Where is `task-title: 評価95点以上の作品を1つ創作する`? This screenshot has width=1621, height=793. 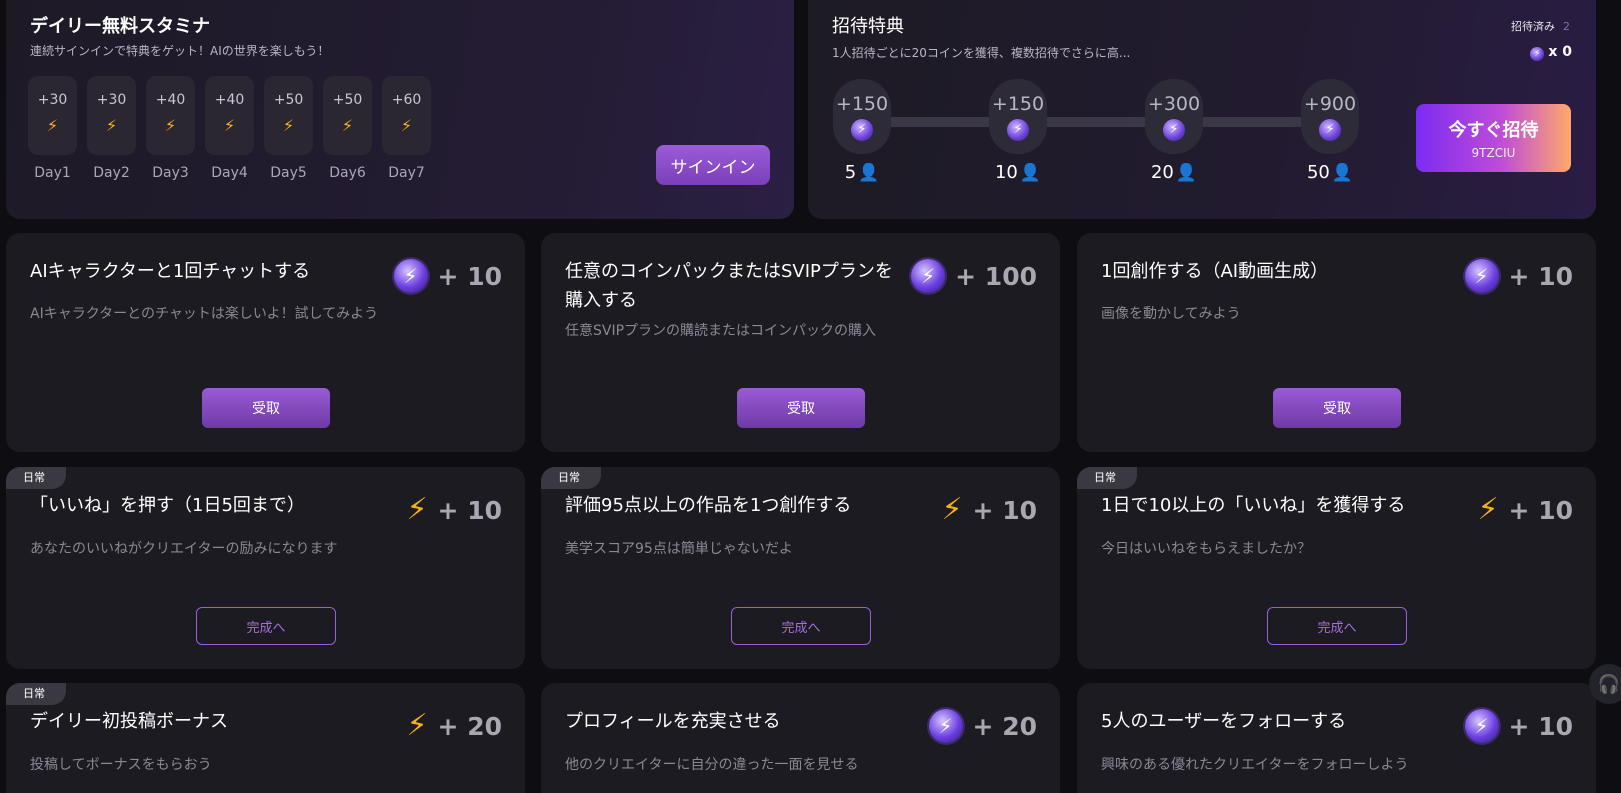
task-title: 評価95点以上の作品を1つ創作する is located at coordinates (708, 505).